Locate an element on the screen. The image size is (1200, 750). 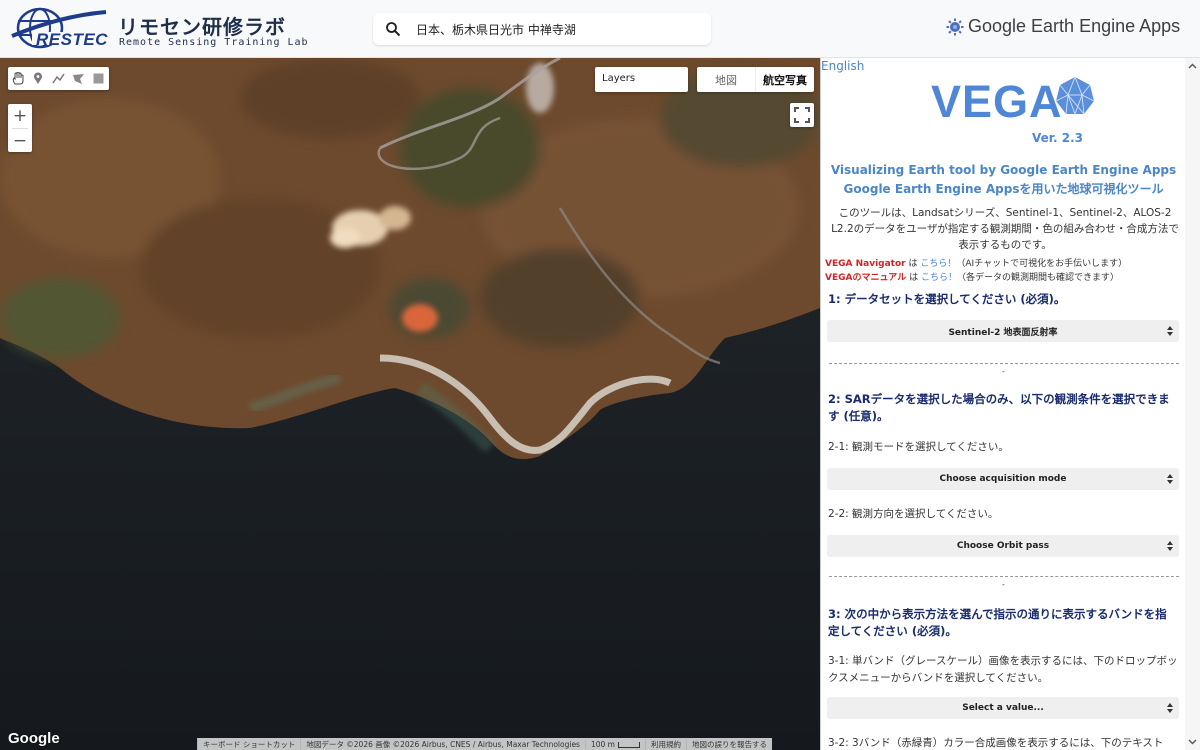
restec-wordmark: RESTEC is located at coordinates (72, 39).